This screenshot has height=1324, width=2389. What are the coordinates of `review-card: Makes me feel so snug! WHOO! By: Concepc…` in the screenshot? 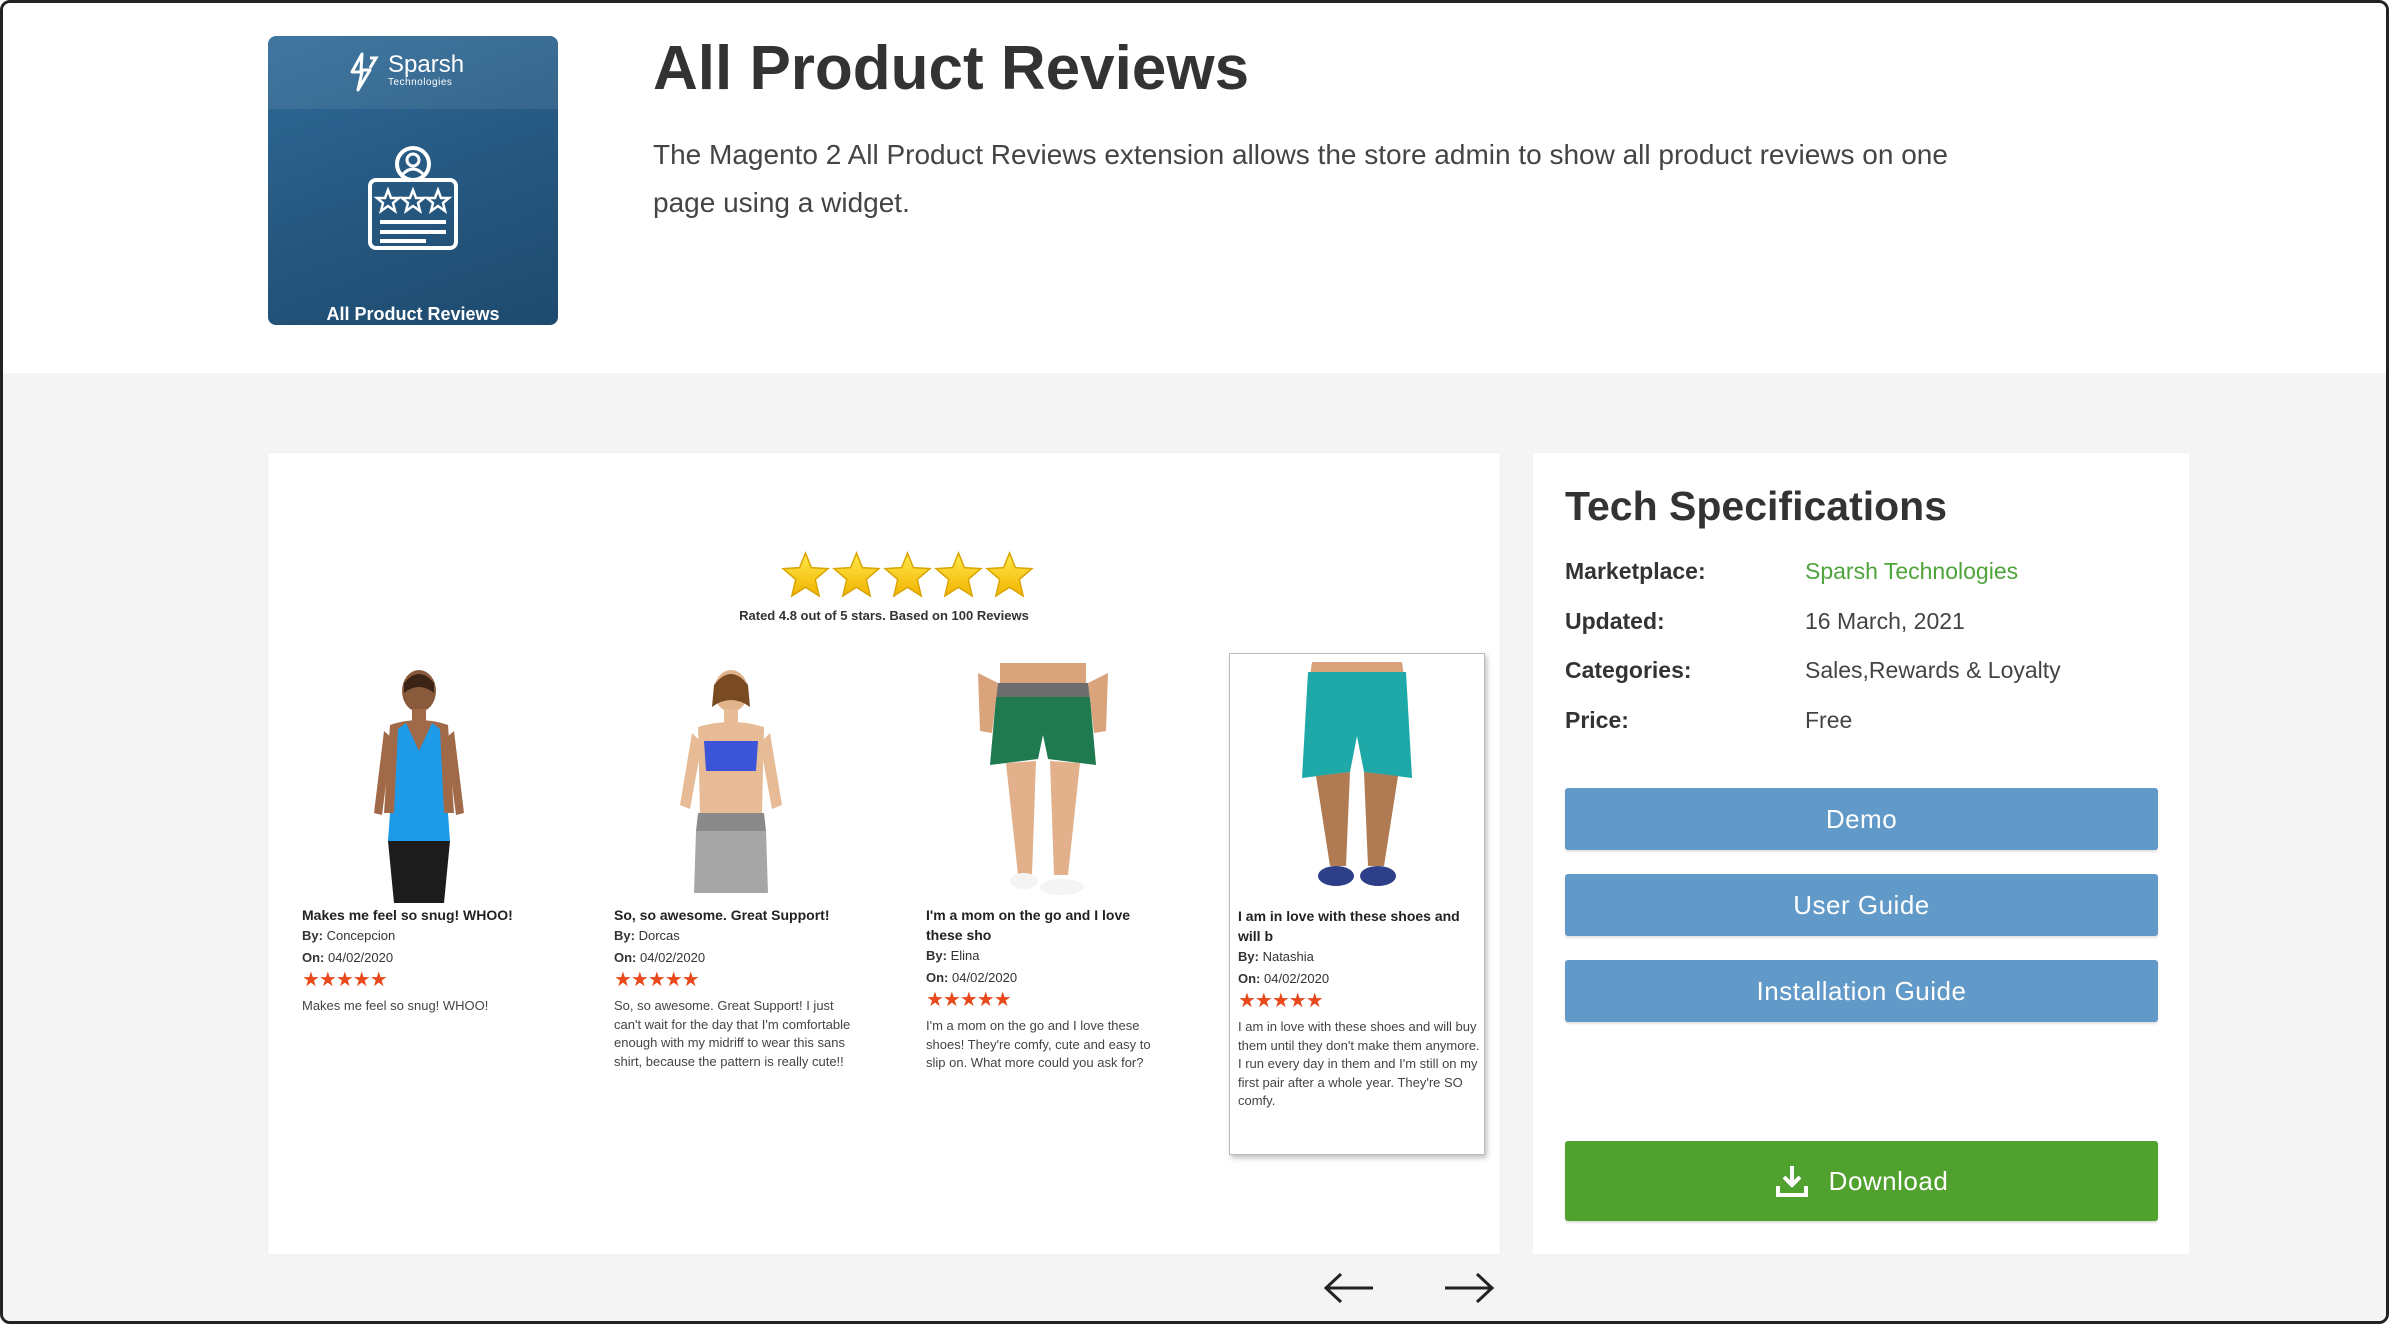 It's located at (419, 873).